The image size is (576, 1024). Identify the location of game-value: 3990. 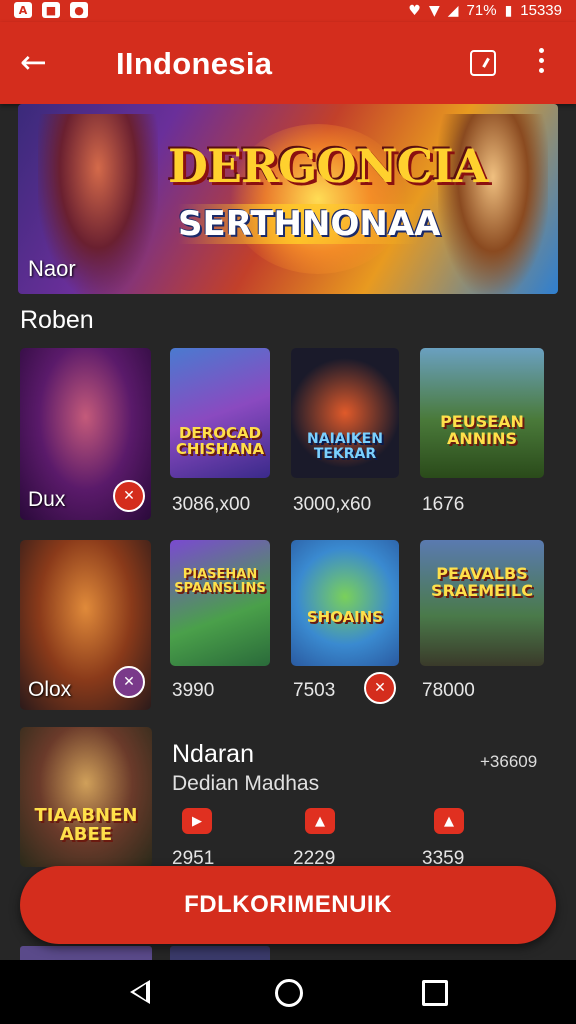
(193, 690).